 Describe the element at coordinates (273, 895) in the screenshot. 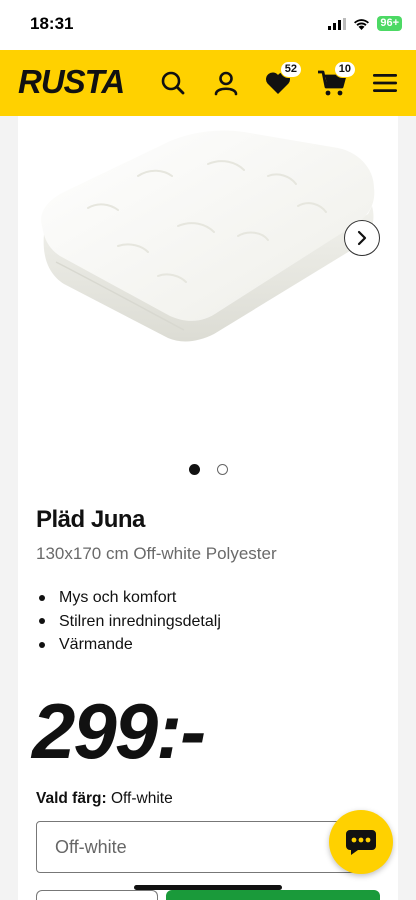

I see `add-to-cart-button` at that location.